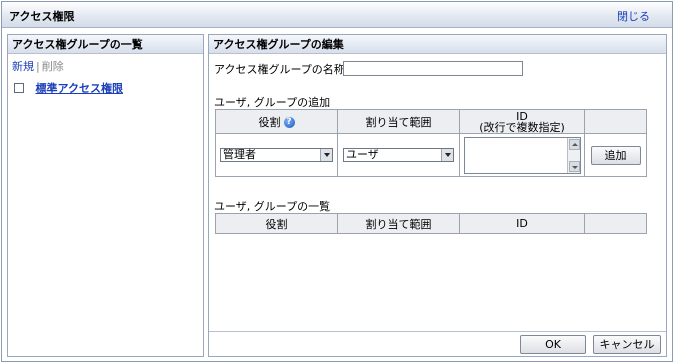  I want to click on role-select-value: 管理者, so click(239, 154).